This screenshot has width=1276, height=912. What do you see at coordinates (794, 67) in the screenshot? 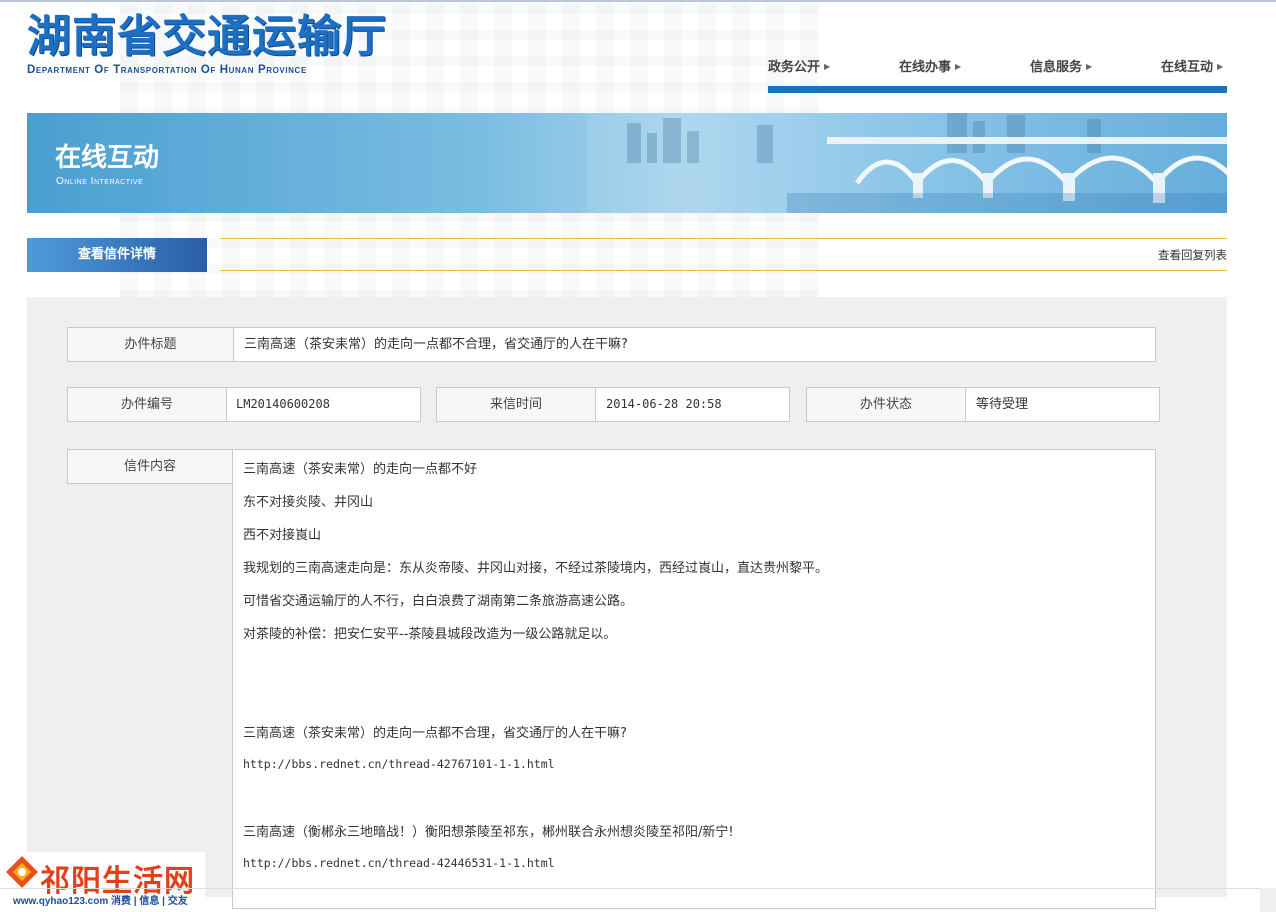
I see `nav-item-label: 政务公开` at bounding box center [794, 67].